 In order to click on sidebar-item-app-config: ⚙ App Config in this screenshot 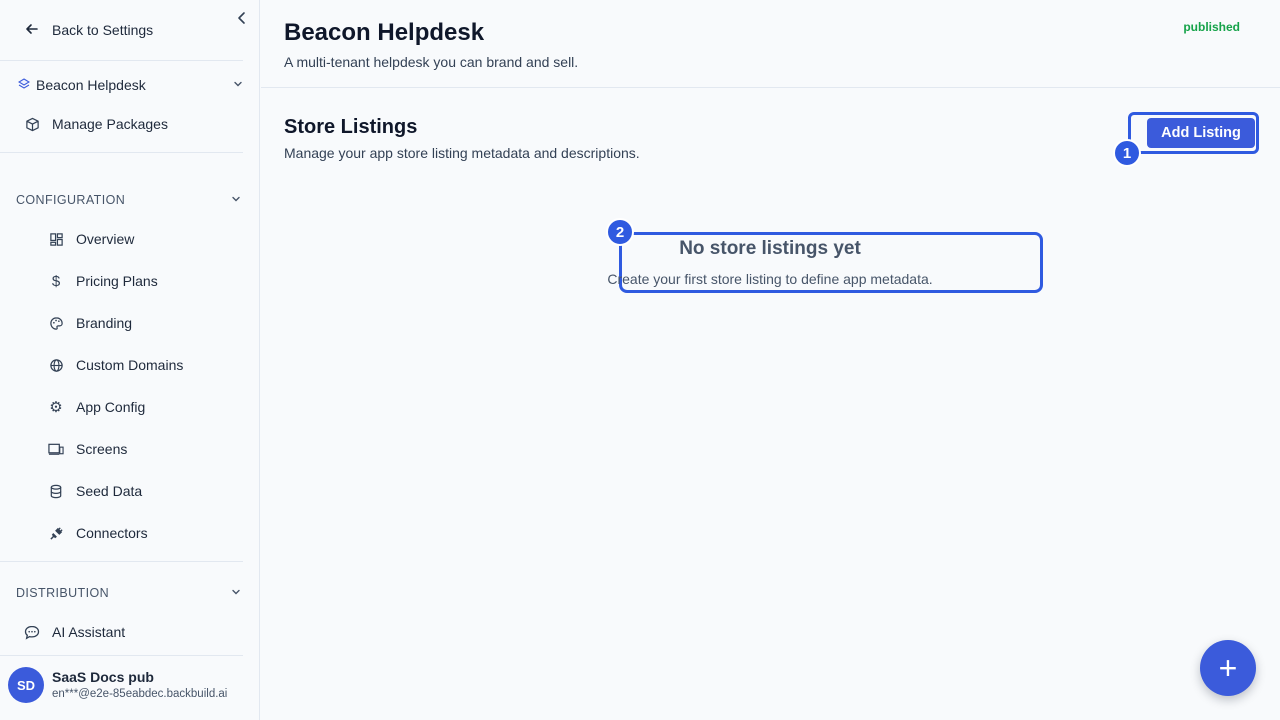, I will do `click(96, 407)`.